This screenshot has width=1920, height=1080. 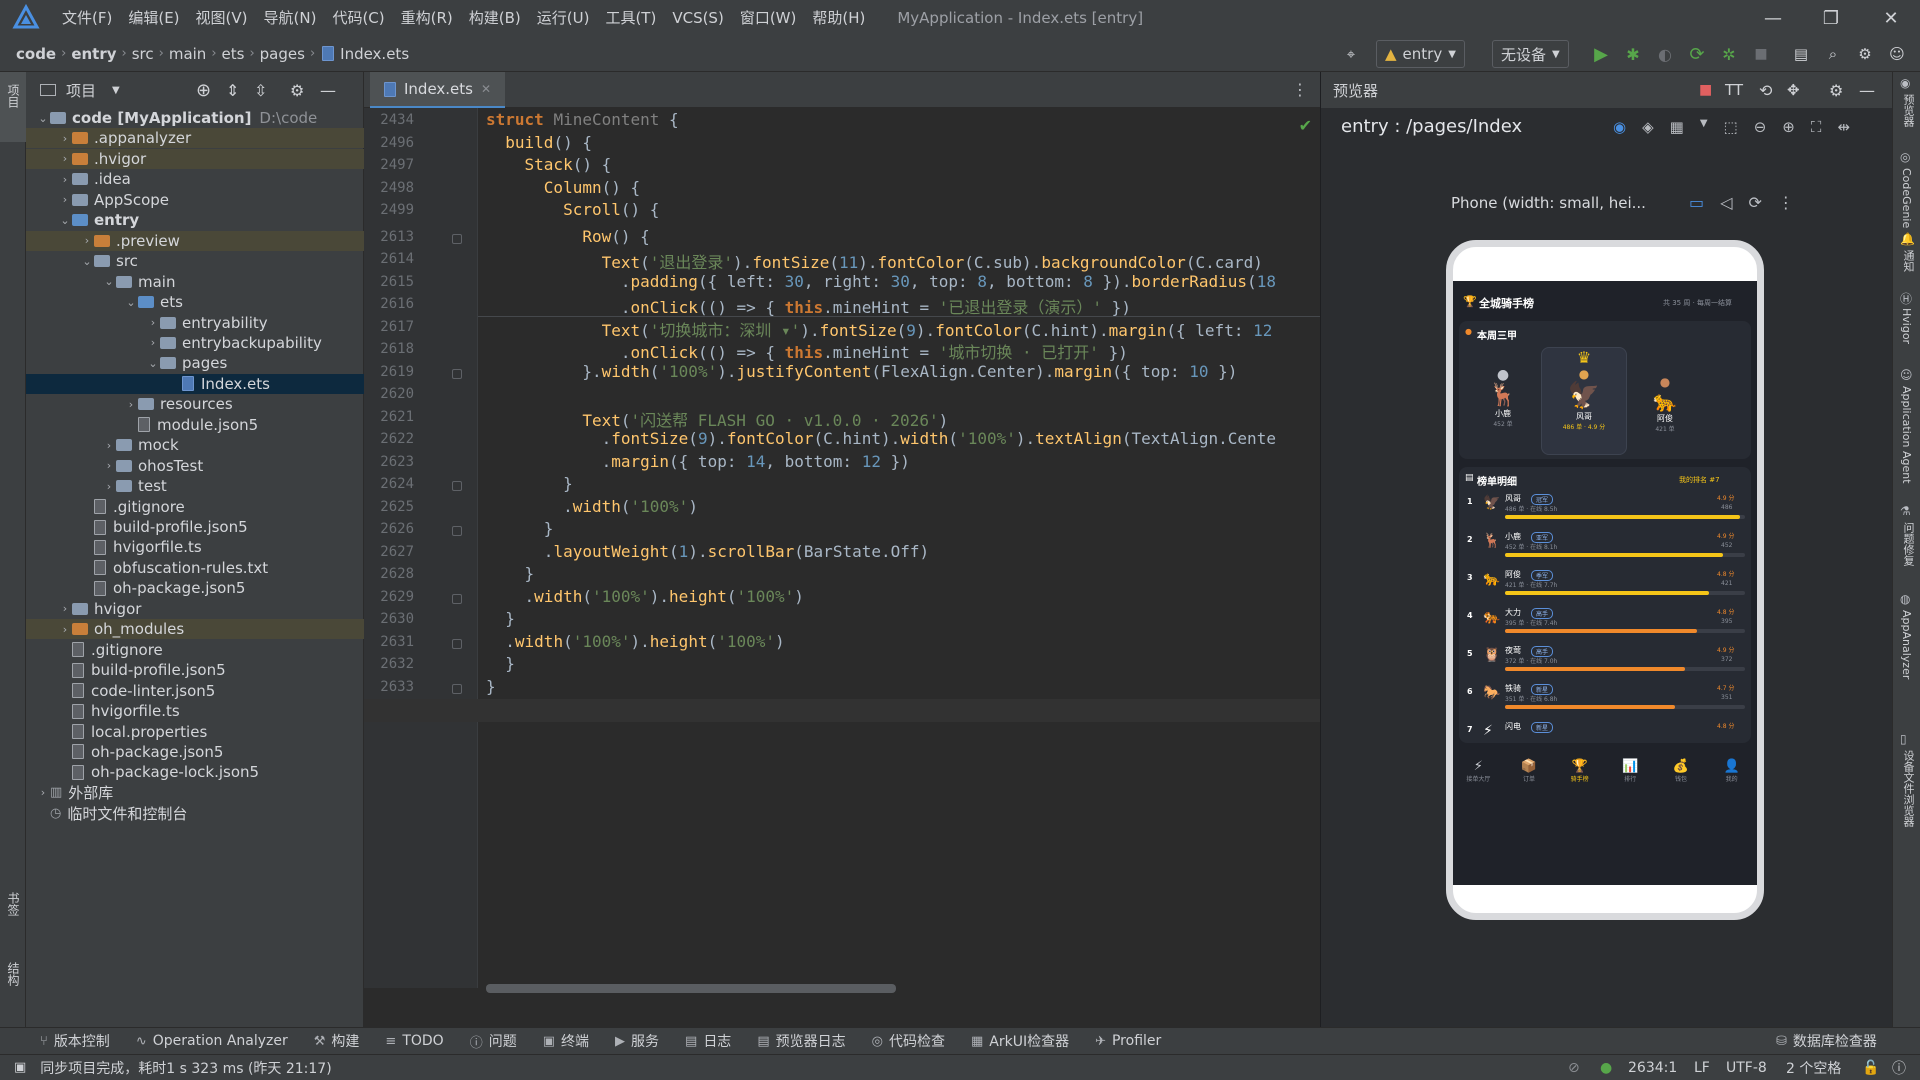 What do you see at coordinates (195, 609) in the screenshot?
I see `tree-item: › hvigor` at bounding box center [195, 609].